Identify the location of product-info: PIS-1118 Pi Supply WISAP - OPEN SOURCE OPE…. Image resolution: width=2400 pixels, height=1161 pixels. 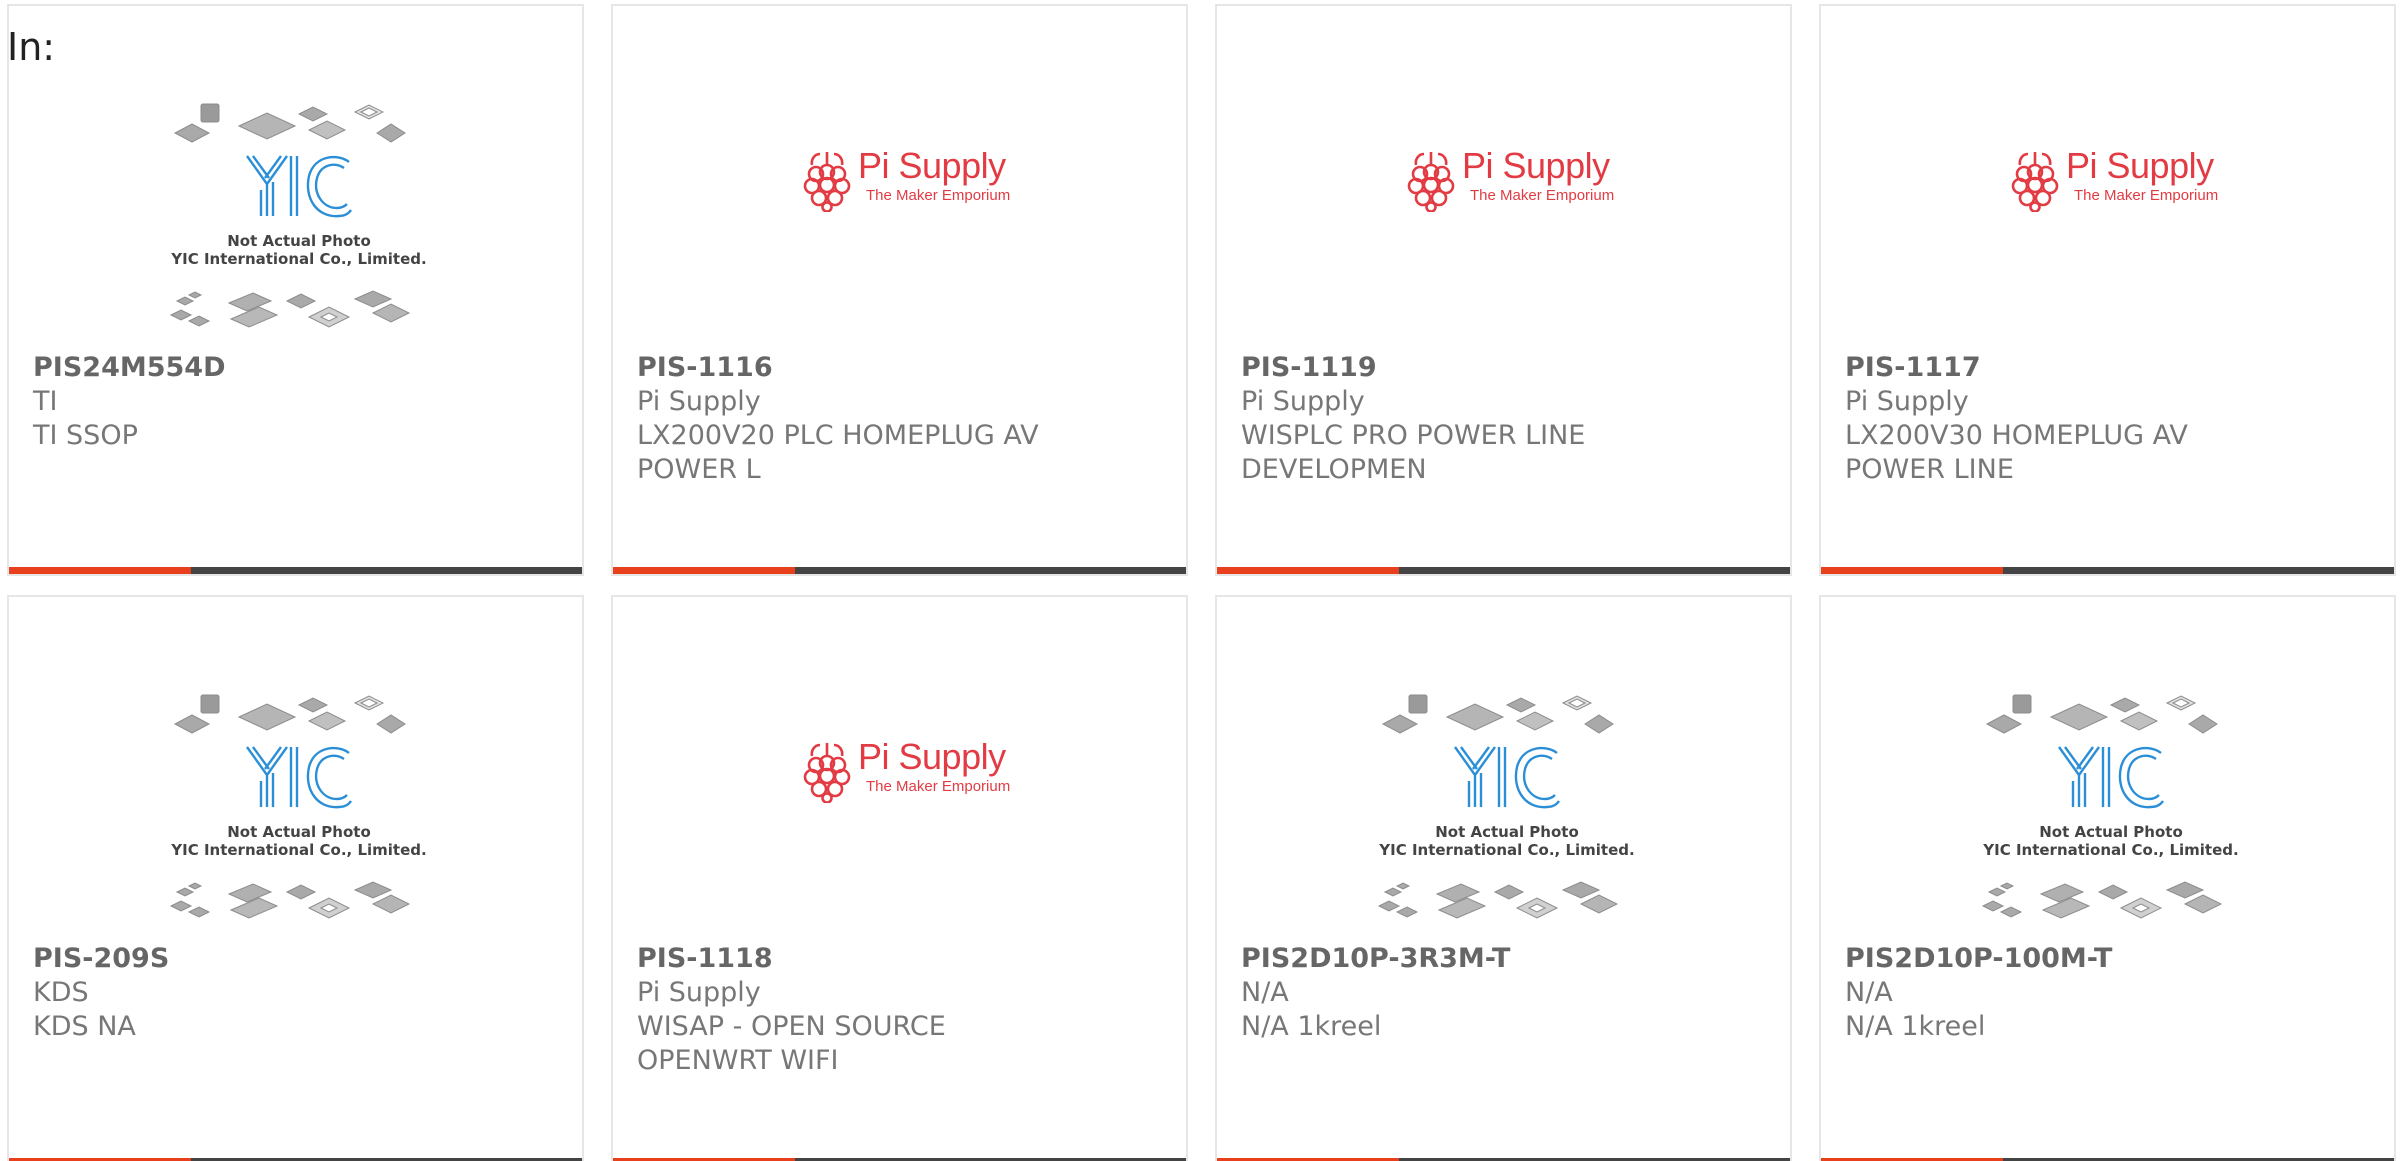
(899, 1009).